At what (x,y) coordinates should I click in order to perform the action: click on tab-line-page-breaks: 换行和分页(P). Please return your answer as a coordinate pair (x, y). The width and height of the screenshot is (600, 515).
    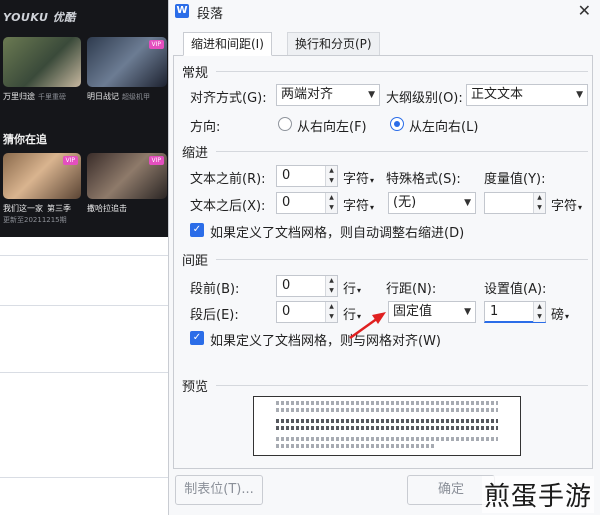
    Looking at the image, I should click on (333, 44).